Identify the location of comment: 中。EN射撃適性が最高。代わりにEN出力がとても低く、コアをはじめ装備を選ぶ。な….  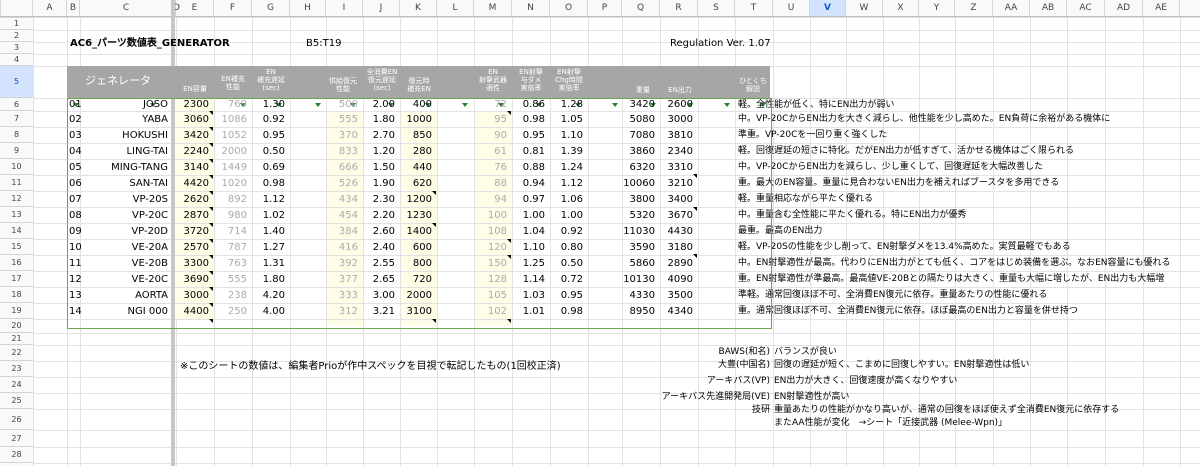
(954, 263).